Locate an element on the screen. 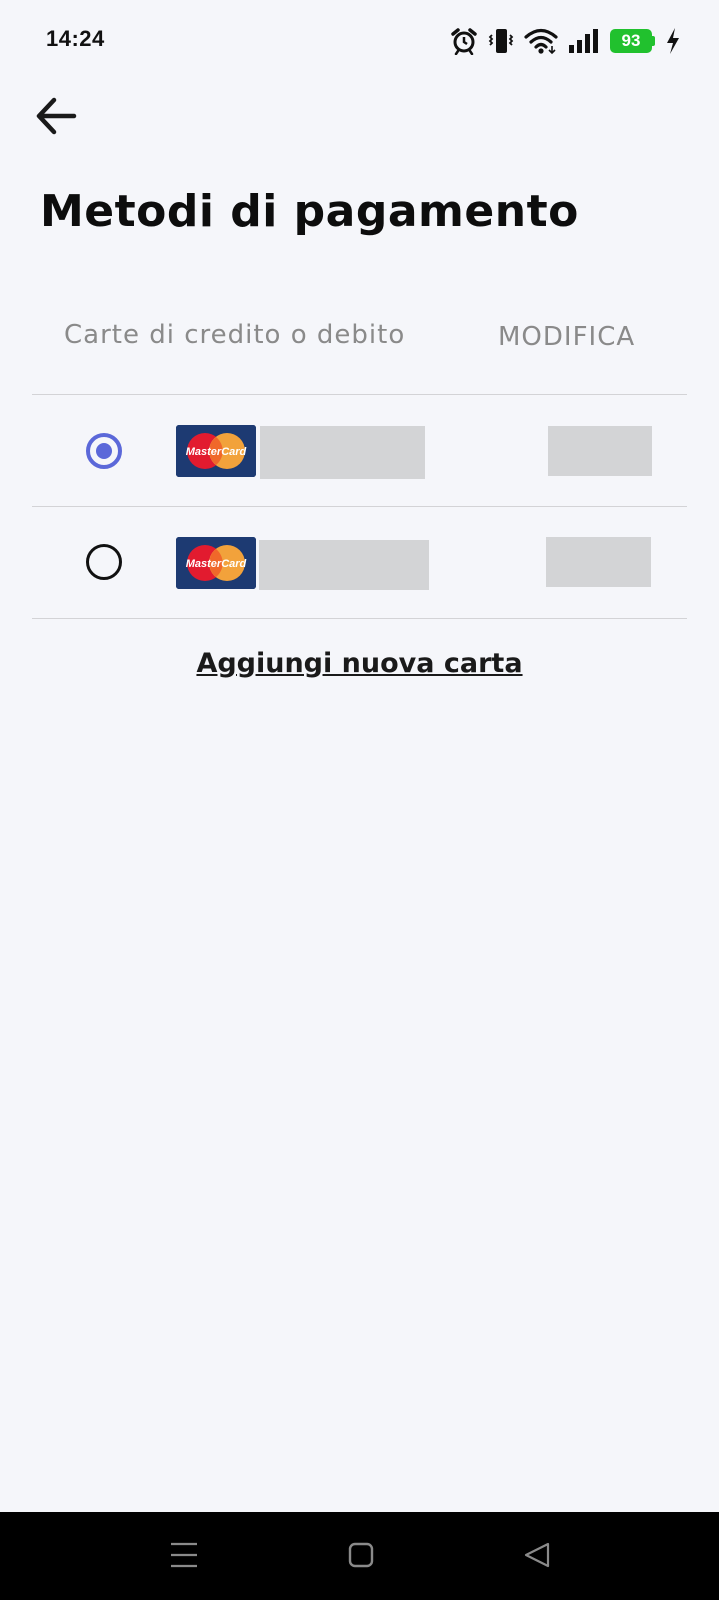 Image resolution: width=719 pixels, height=1600 pixels. back-triangle-icon is located at coordinates (537, 1557).